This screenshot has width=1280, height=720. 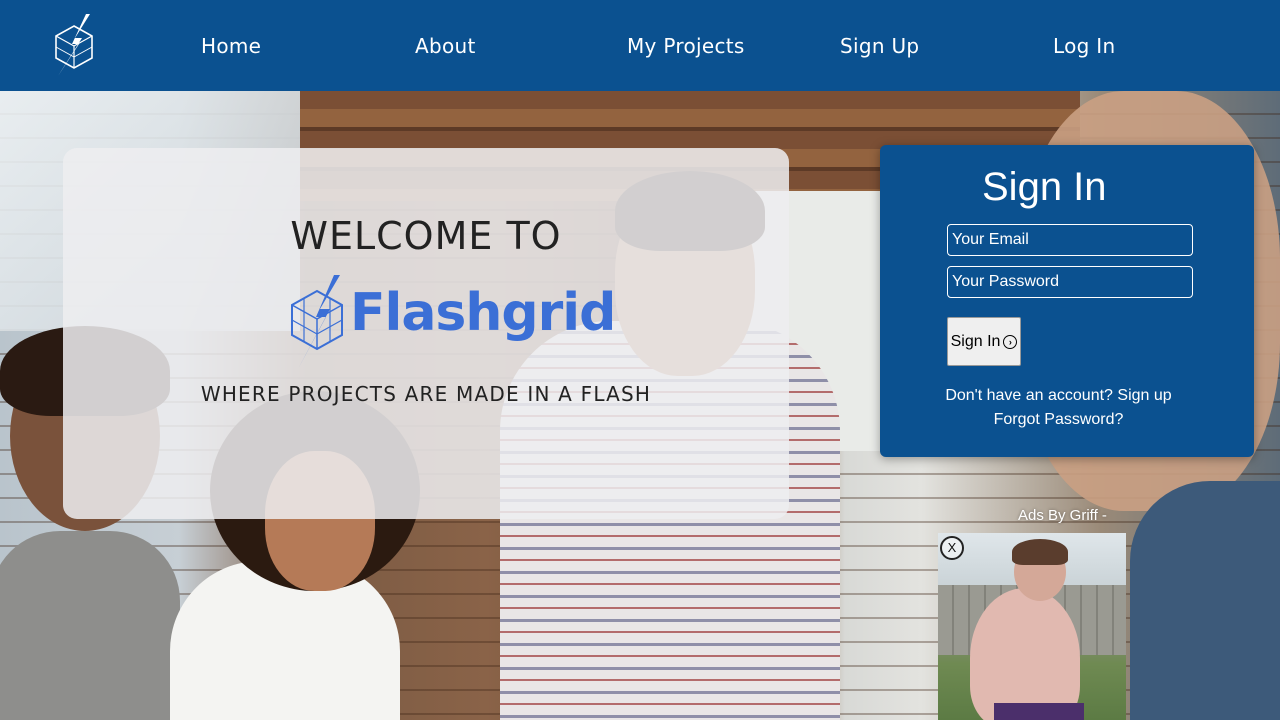 I want to click on nav-log-in-link: Log In, so click(x=1084, y=46).